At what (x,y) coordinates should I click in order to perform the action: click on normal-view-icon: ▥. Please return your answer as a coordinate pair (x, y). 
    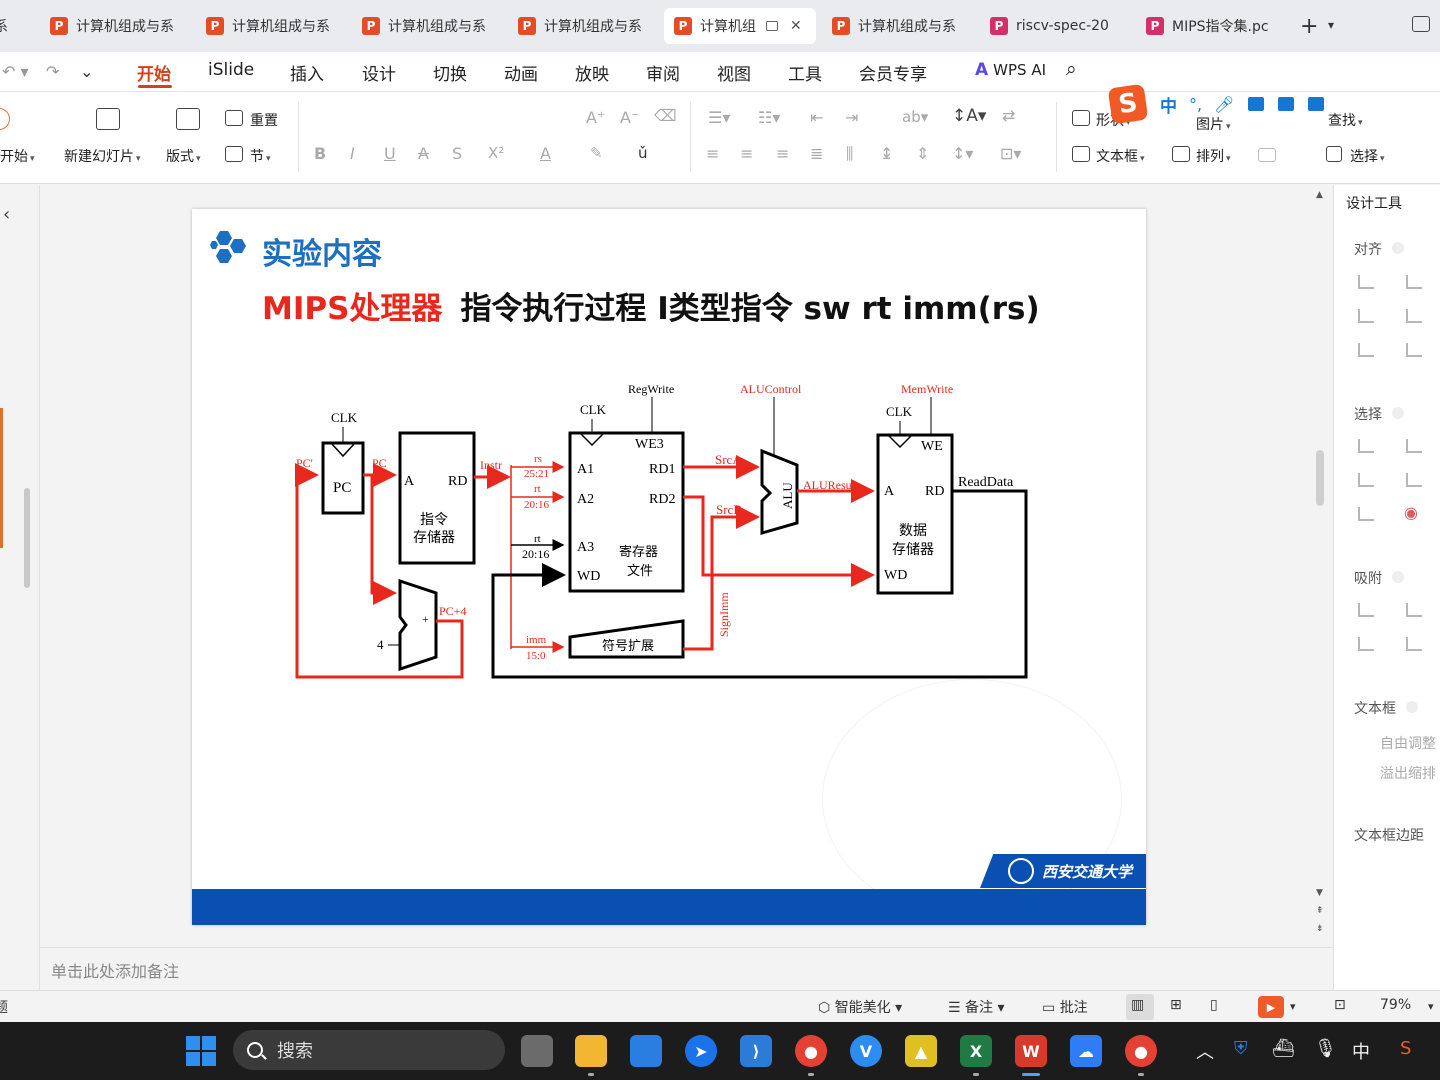
    Looking at the image, I should click on (1137, 1005).